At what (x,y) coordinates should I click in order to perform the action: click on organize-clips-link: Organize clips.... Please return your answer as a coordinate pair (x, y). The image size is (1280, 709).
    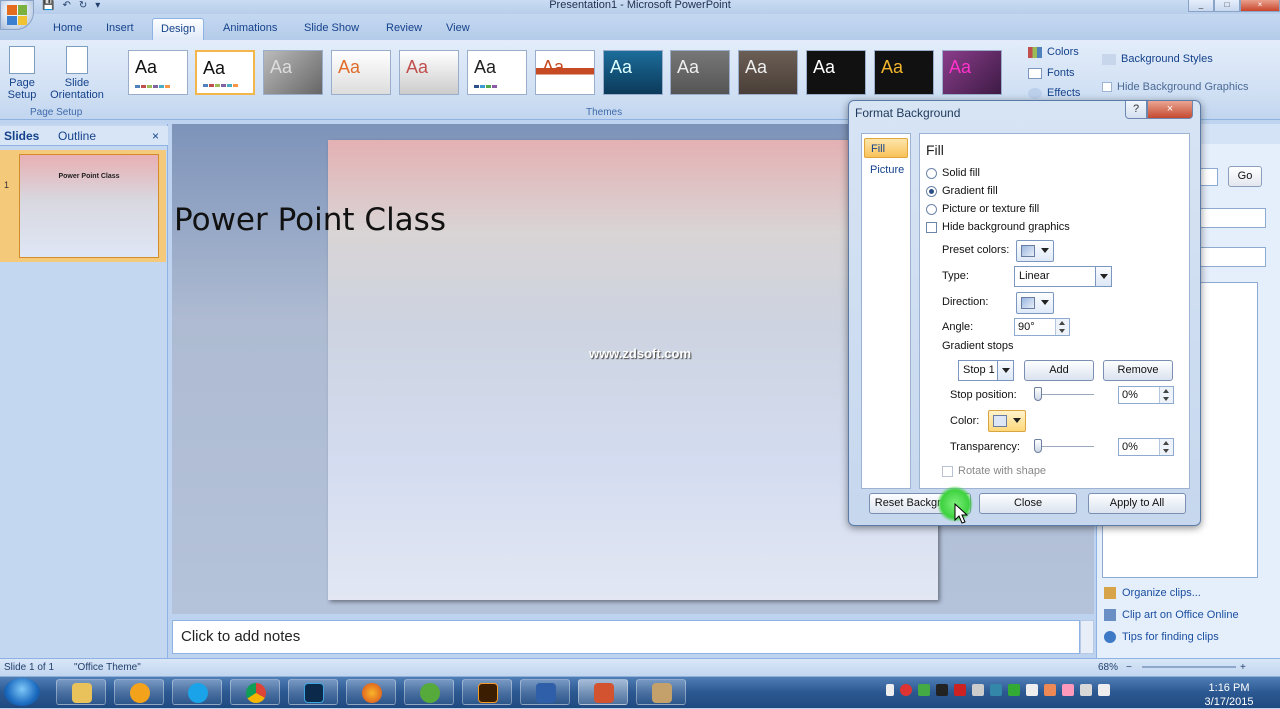
    Looking at the image, I should click on (1152, 593).